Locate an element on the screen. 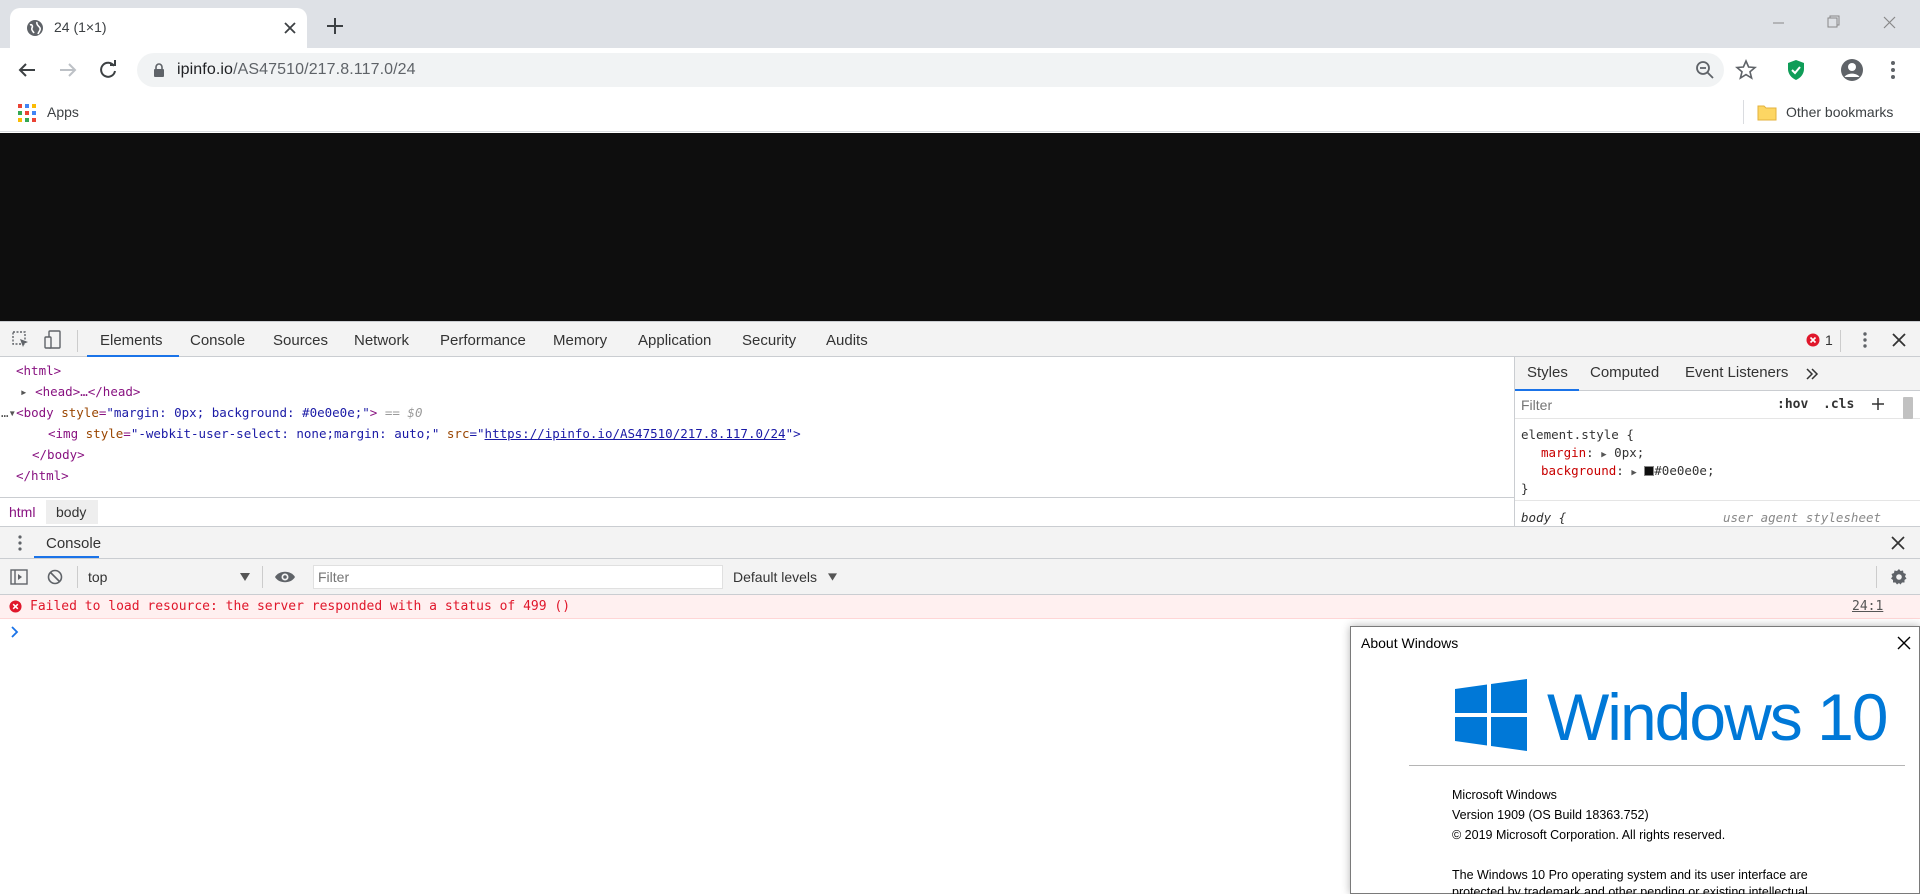 The height and width of the screenshot is (894, 1920). tab-styles: Styles is located at coordinates (1547, 372).